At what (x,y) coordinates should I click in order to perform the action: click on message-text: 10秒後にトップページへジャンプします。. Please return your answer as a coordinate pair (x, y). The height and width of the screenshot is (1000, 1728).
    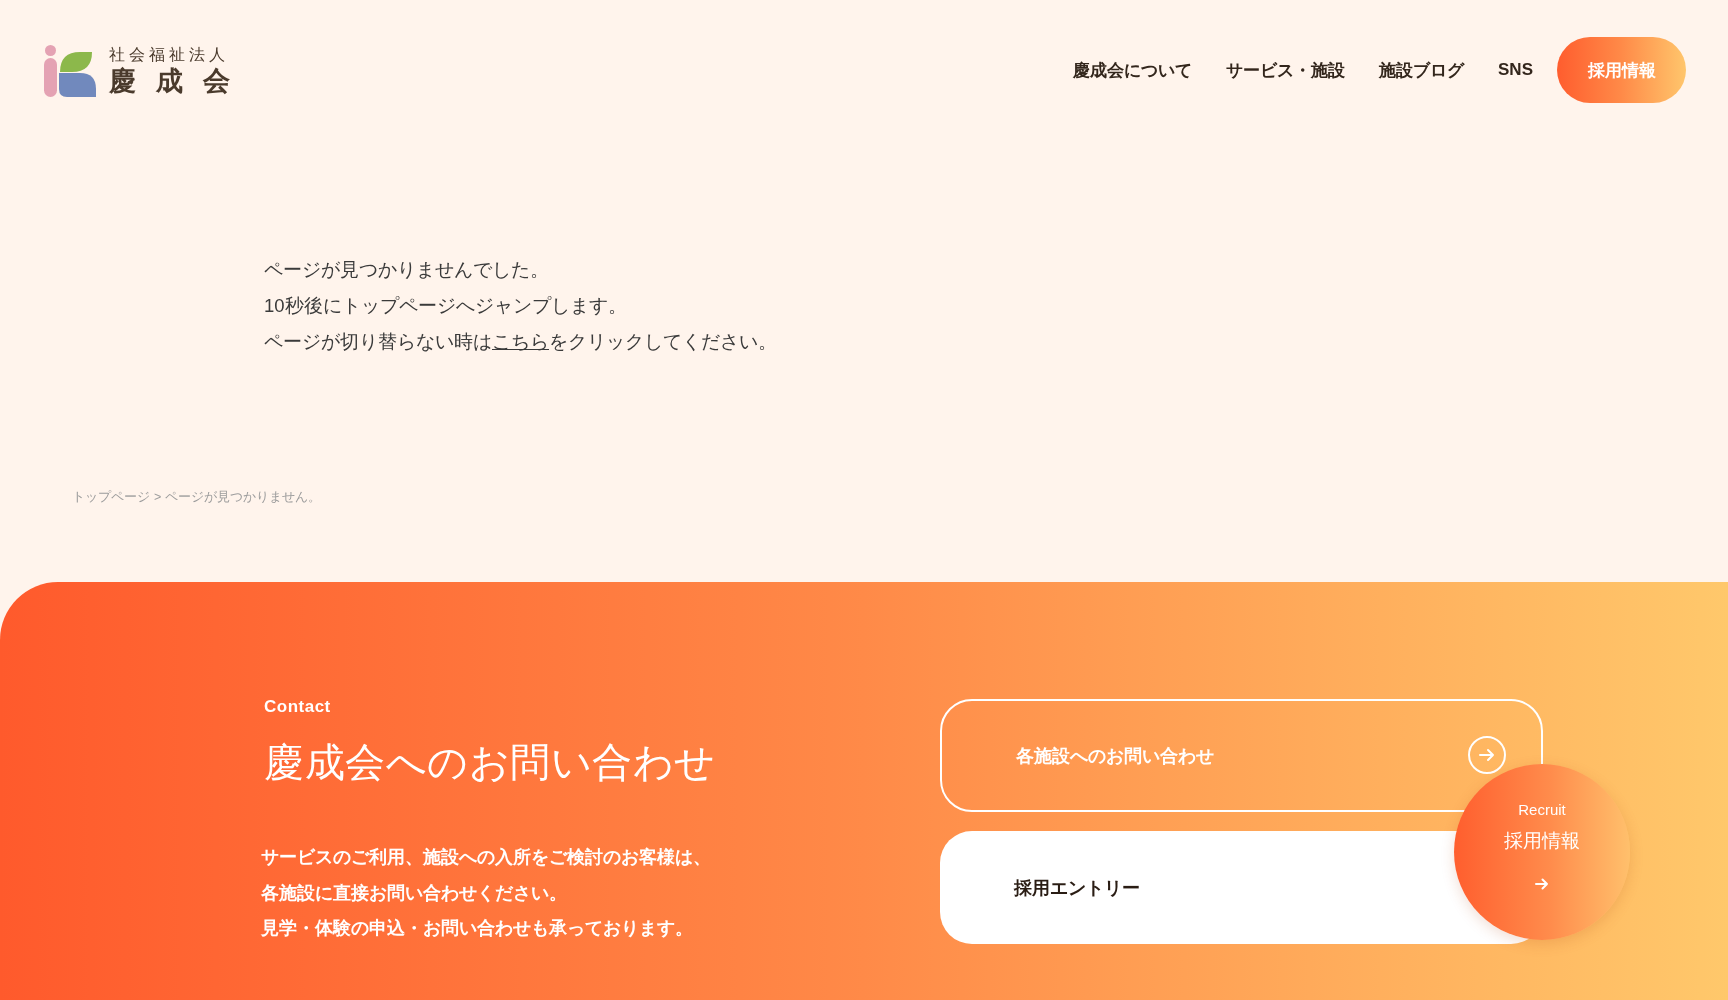
    Looking at the image, I should click on (445, 306).